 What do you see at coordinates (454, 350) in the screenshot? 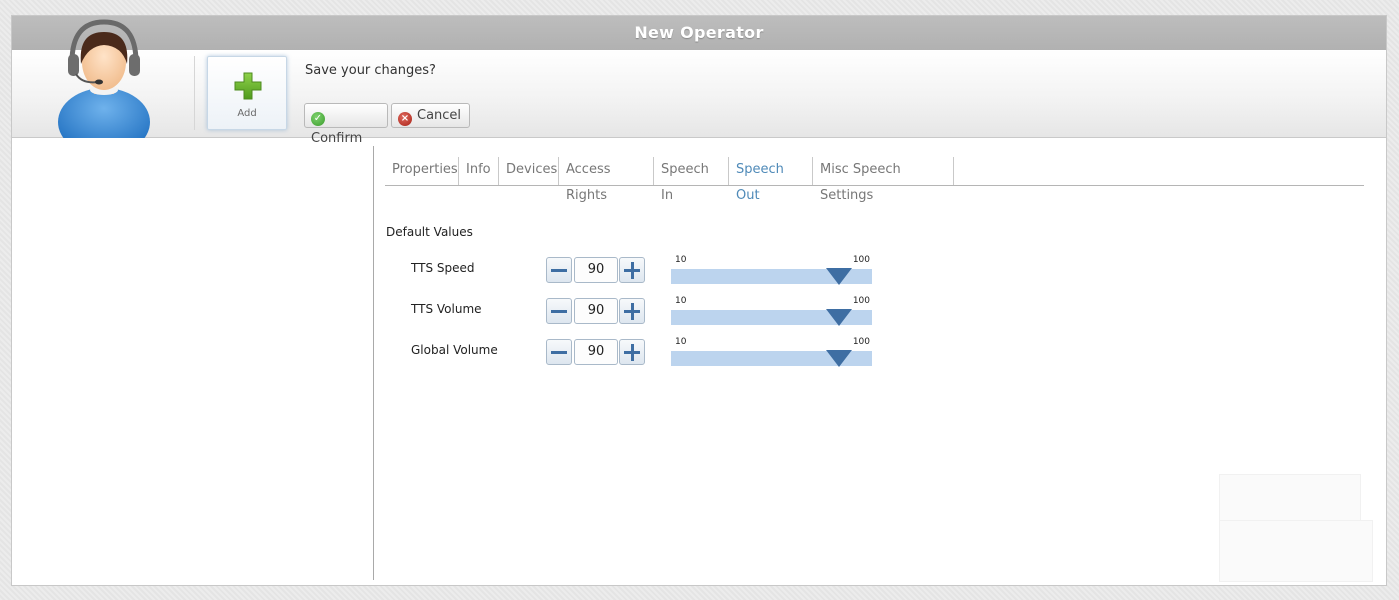
I see `setting-label: Global Volume` at bounding box center [454, 350].